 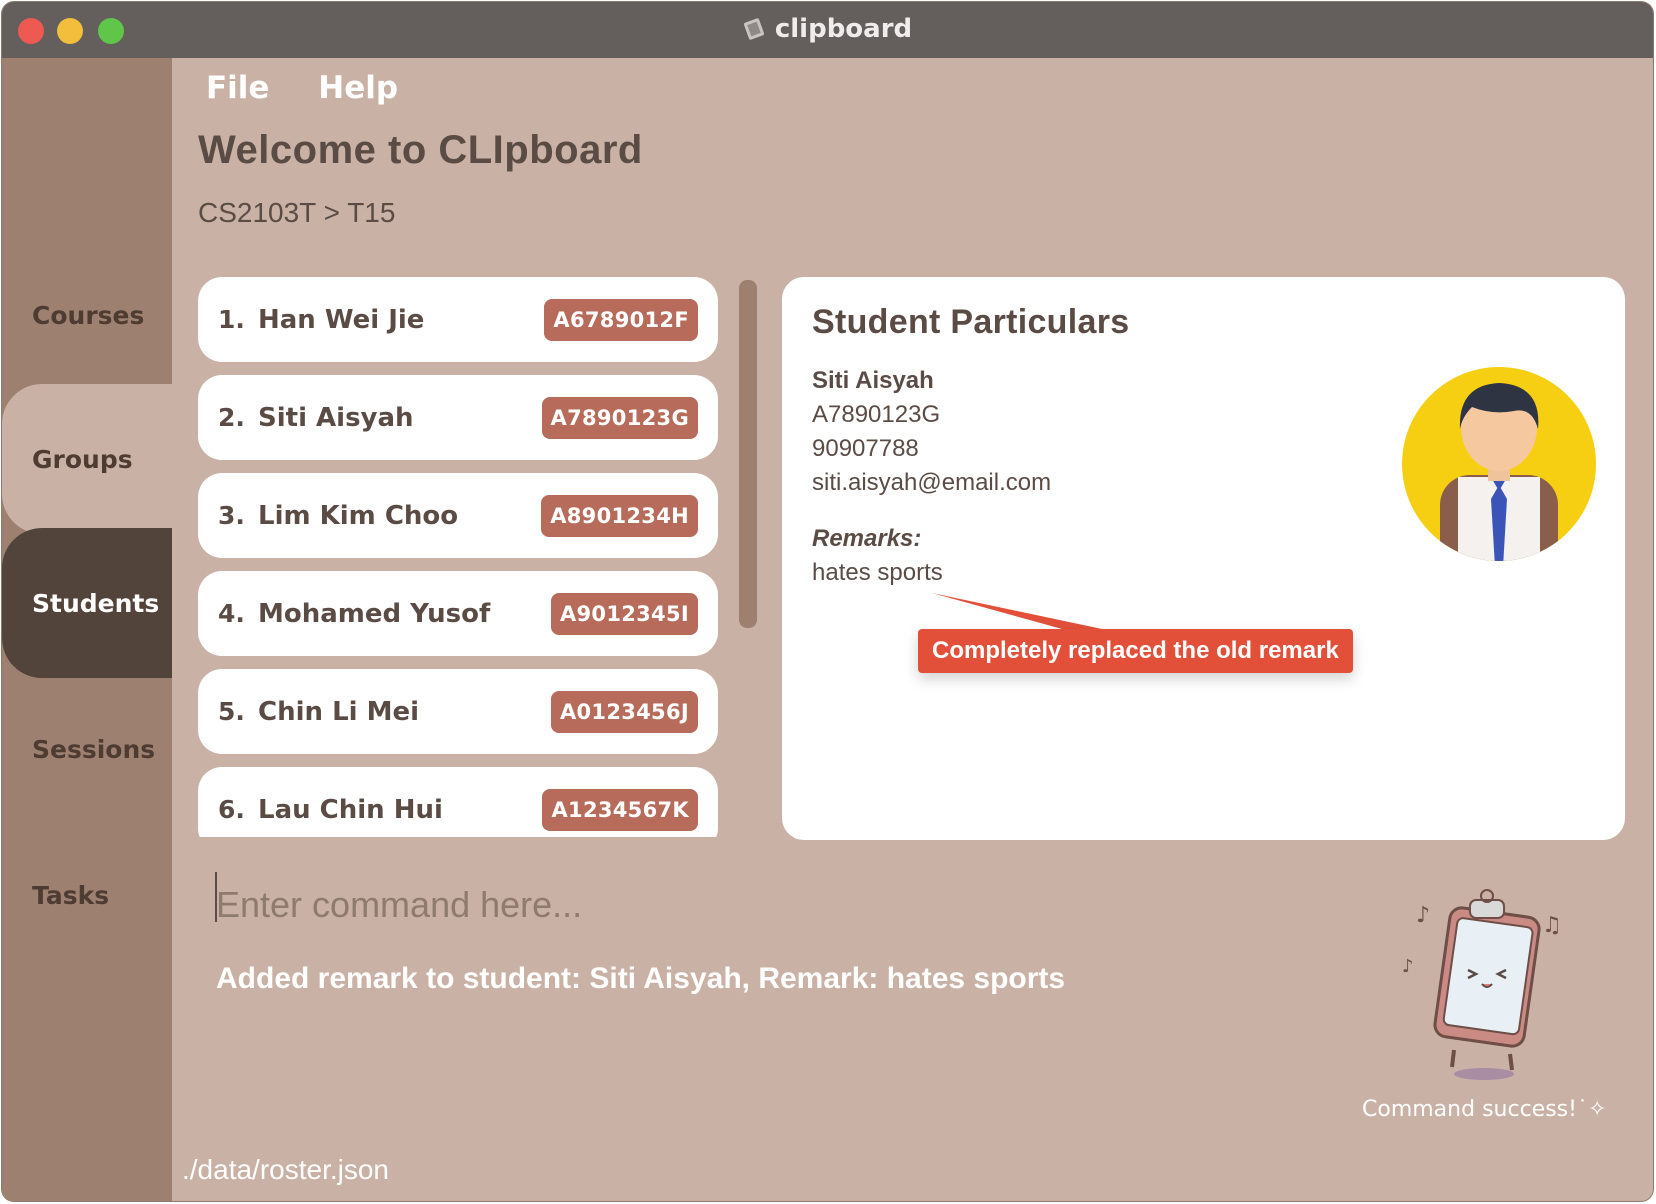 I want to click on menu-bar: File Help, so click(x=321, y=88).